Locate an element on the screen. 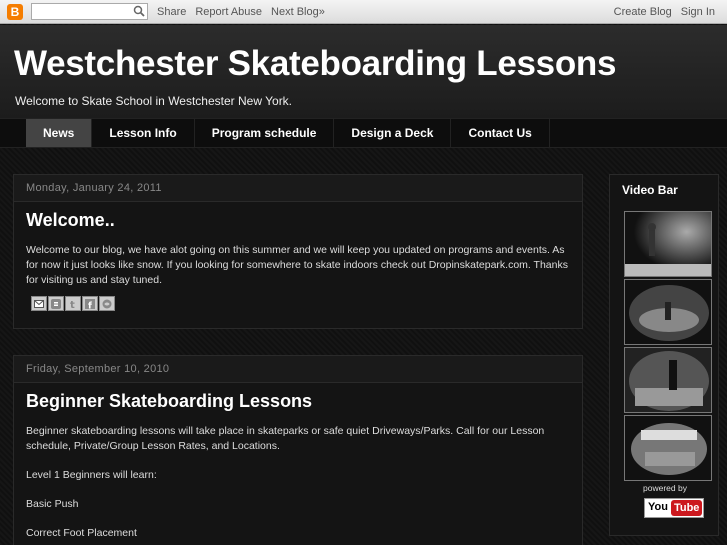 The image size is (727, 545). search-icon is located at coordinates (139, 11).